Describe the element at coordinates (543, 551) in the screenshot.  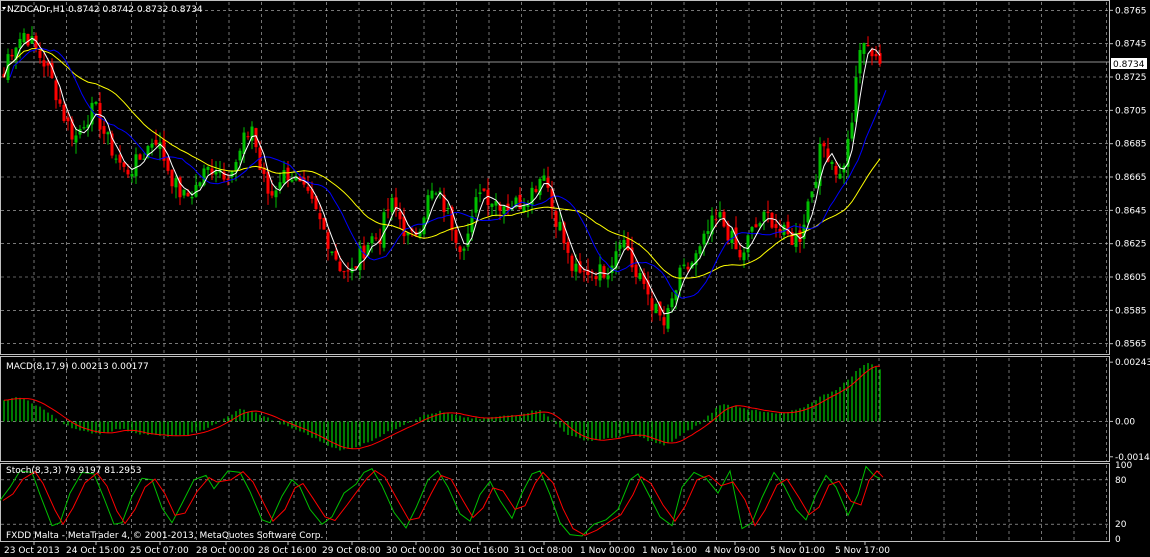
I see `time-label-8: 31 Oct 08:00` at that location.